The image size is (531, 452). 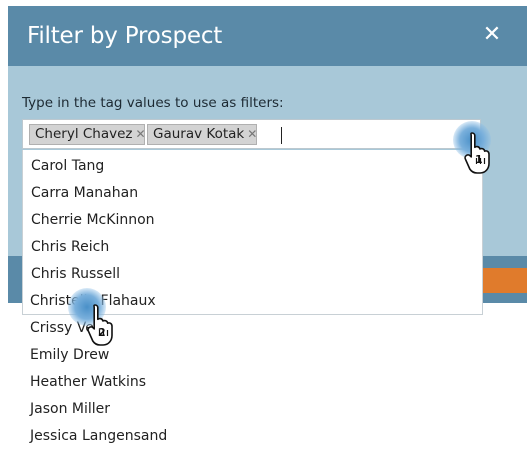 I want to click on tag-chip: Gaurav Kotak ✕, so click(x=202, y=134).